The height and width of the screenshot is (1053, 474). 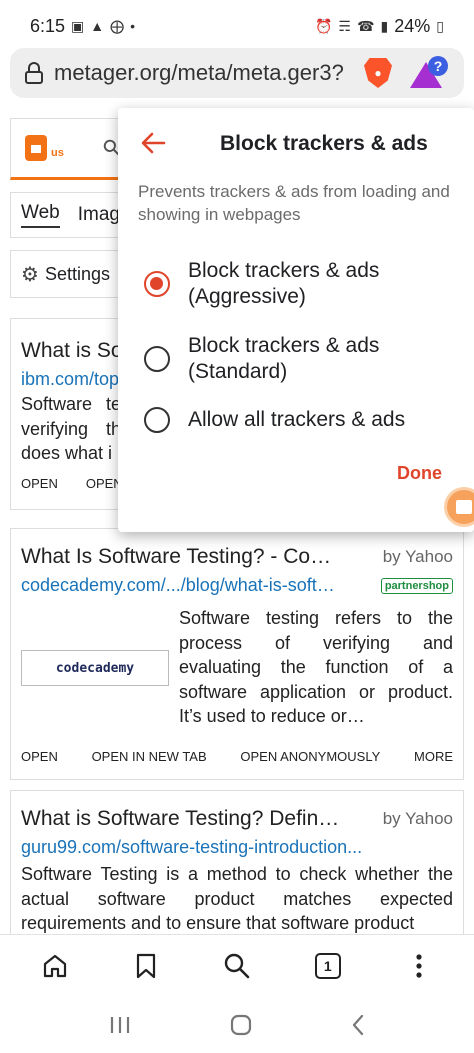 I want to click on menu-button, so click(x=419, y=966).